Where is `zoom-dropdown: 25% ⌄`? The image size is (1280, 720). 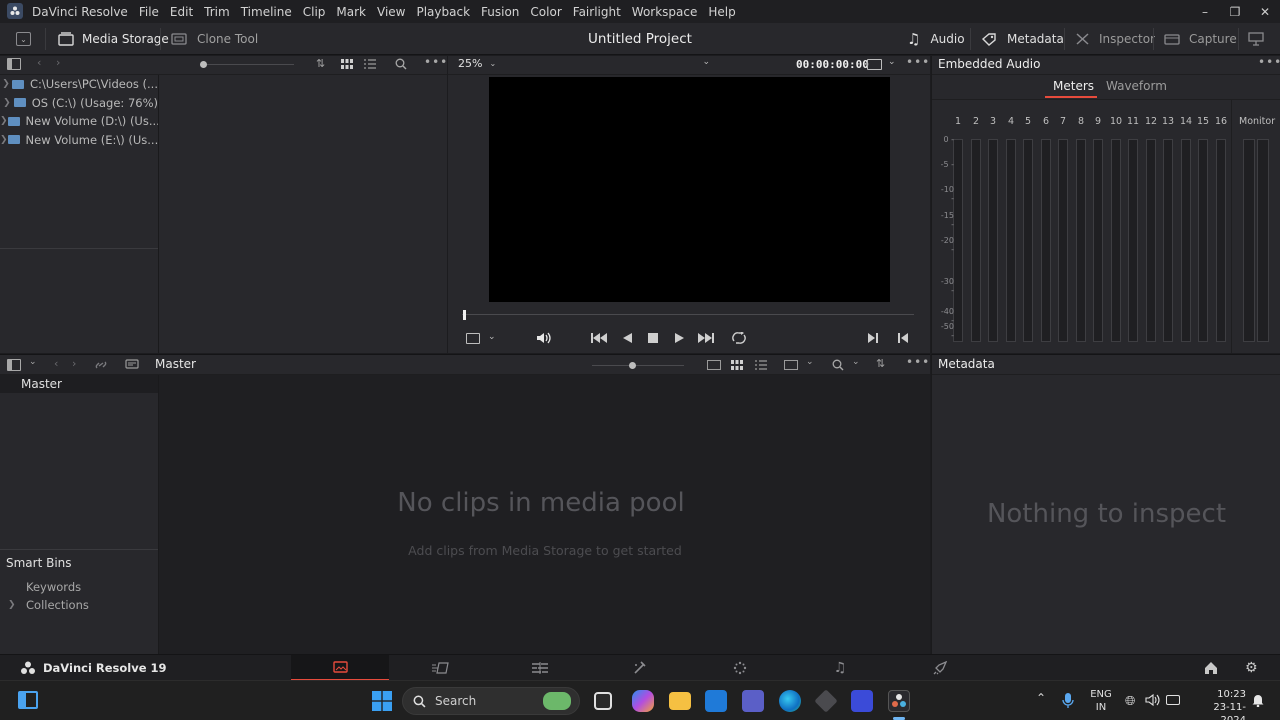
zoom-dropdown: 25% ⌄ is located at coordinates (477, 63).